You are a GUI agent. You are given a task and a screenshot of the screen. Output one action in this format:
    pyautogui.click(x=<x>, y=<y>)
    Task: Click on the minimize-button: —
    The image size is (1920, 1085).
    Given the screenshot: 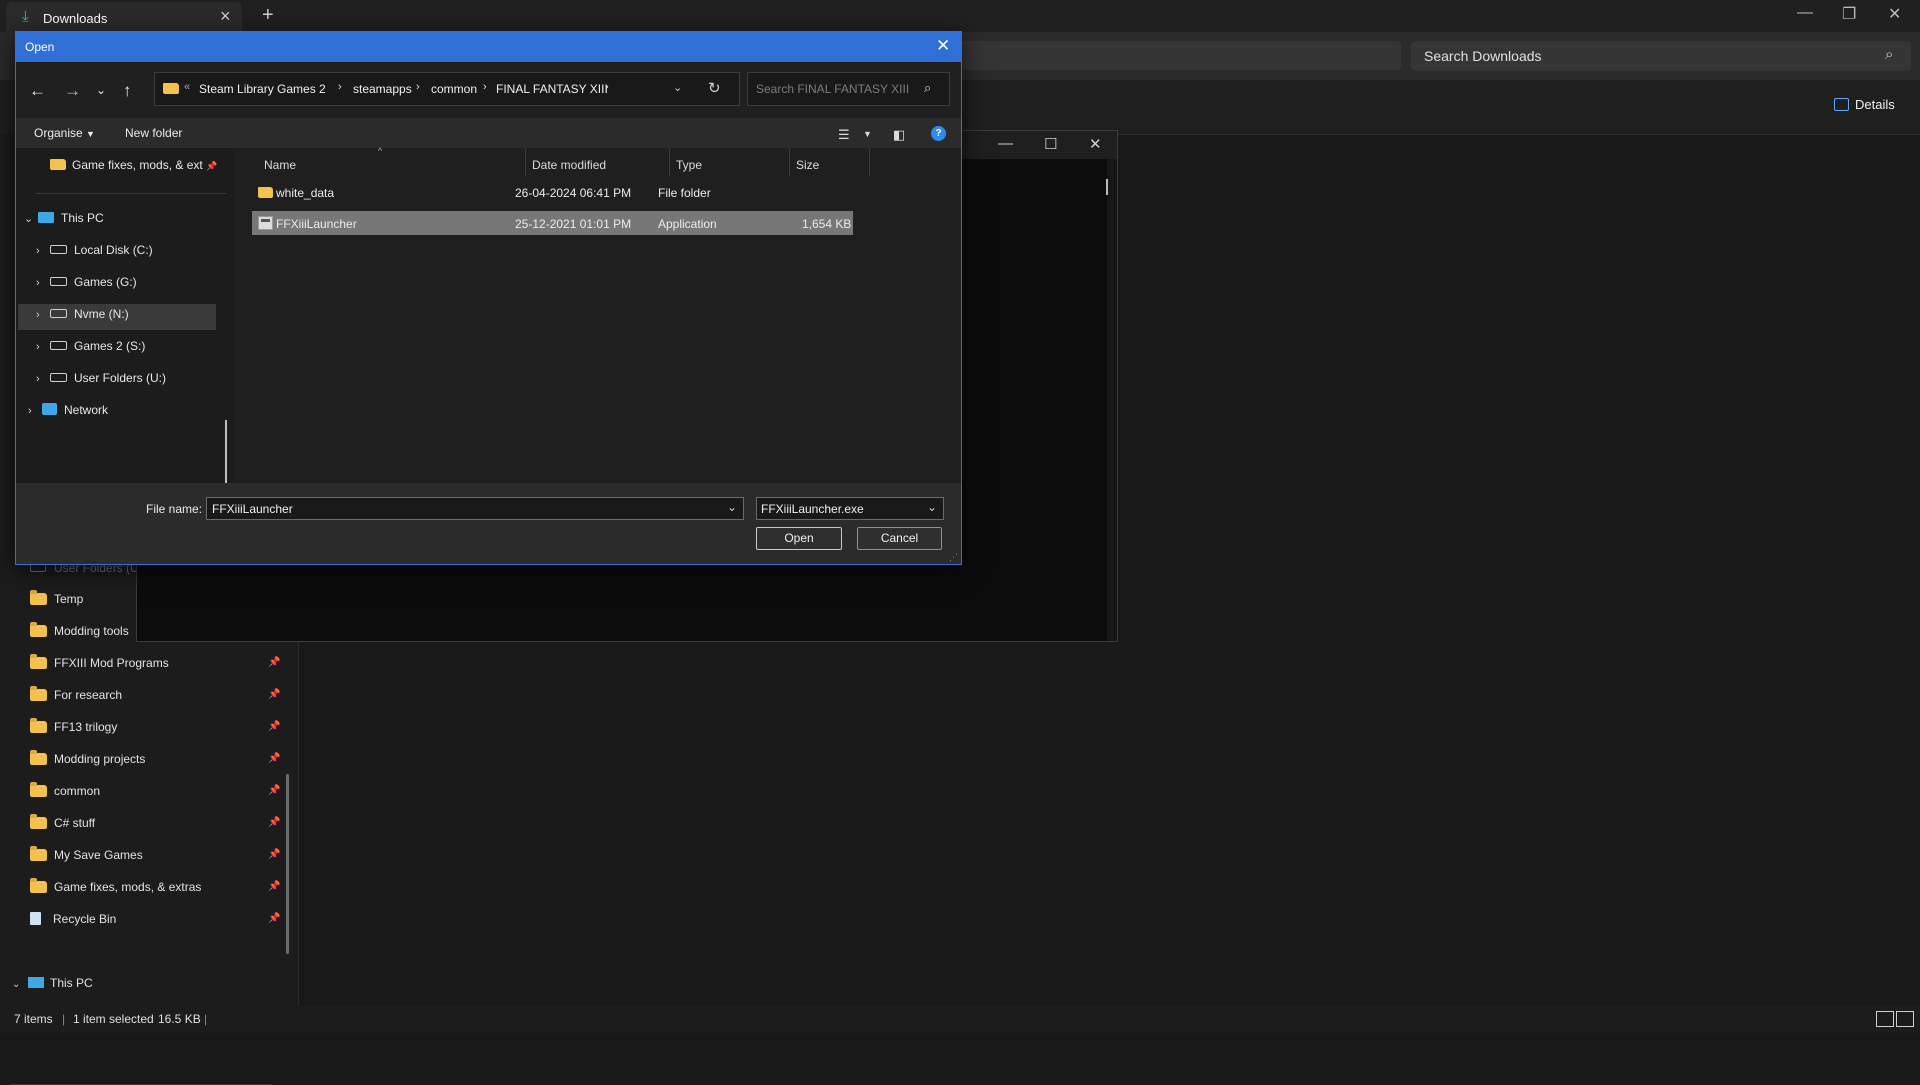 What is the action you would take?
    pyautogui.click(x=1805, y=13)
    